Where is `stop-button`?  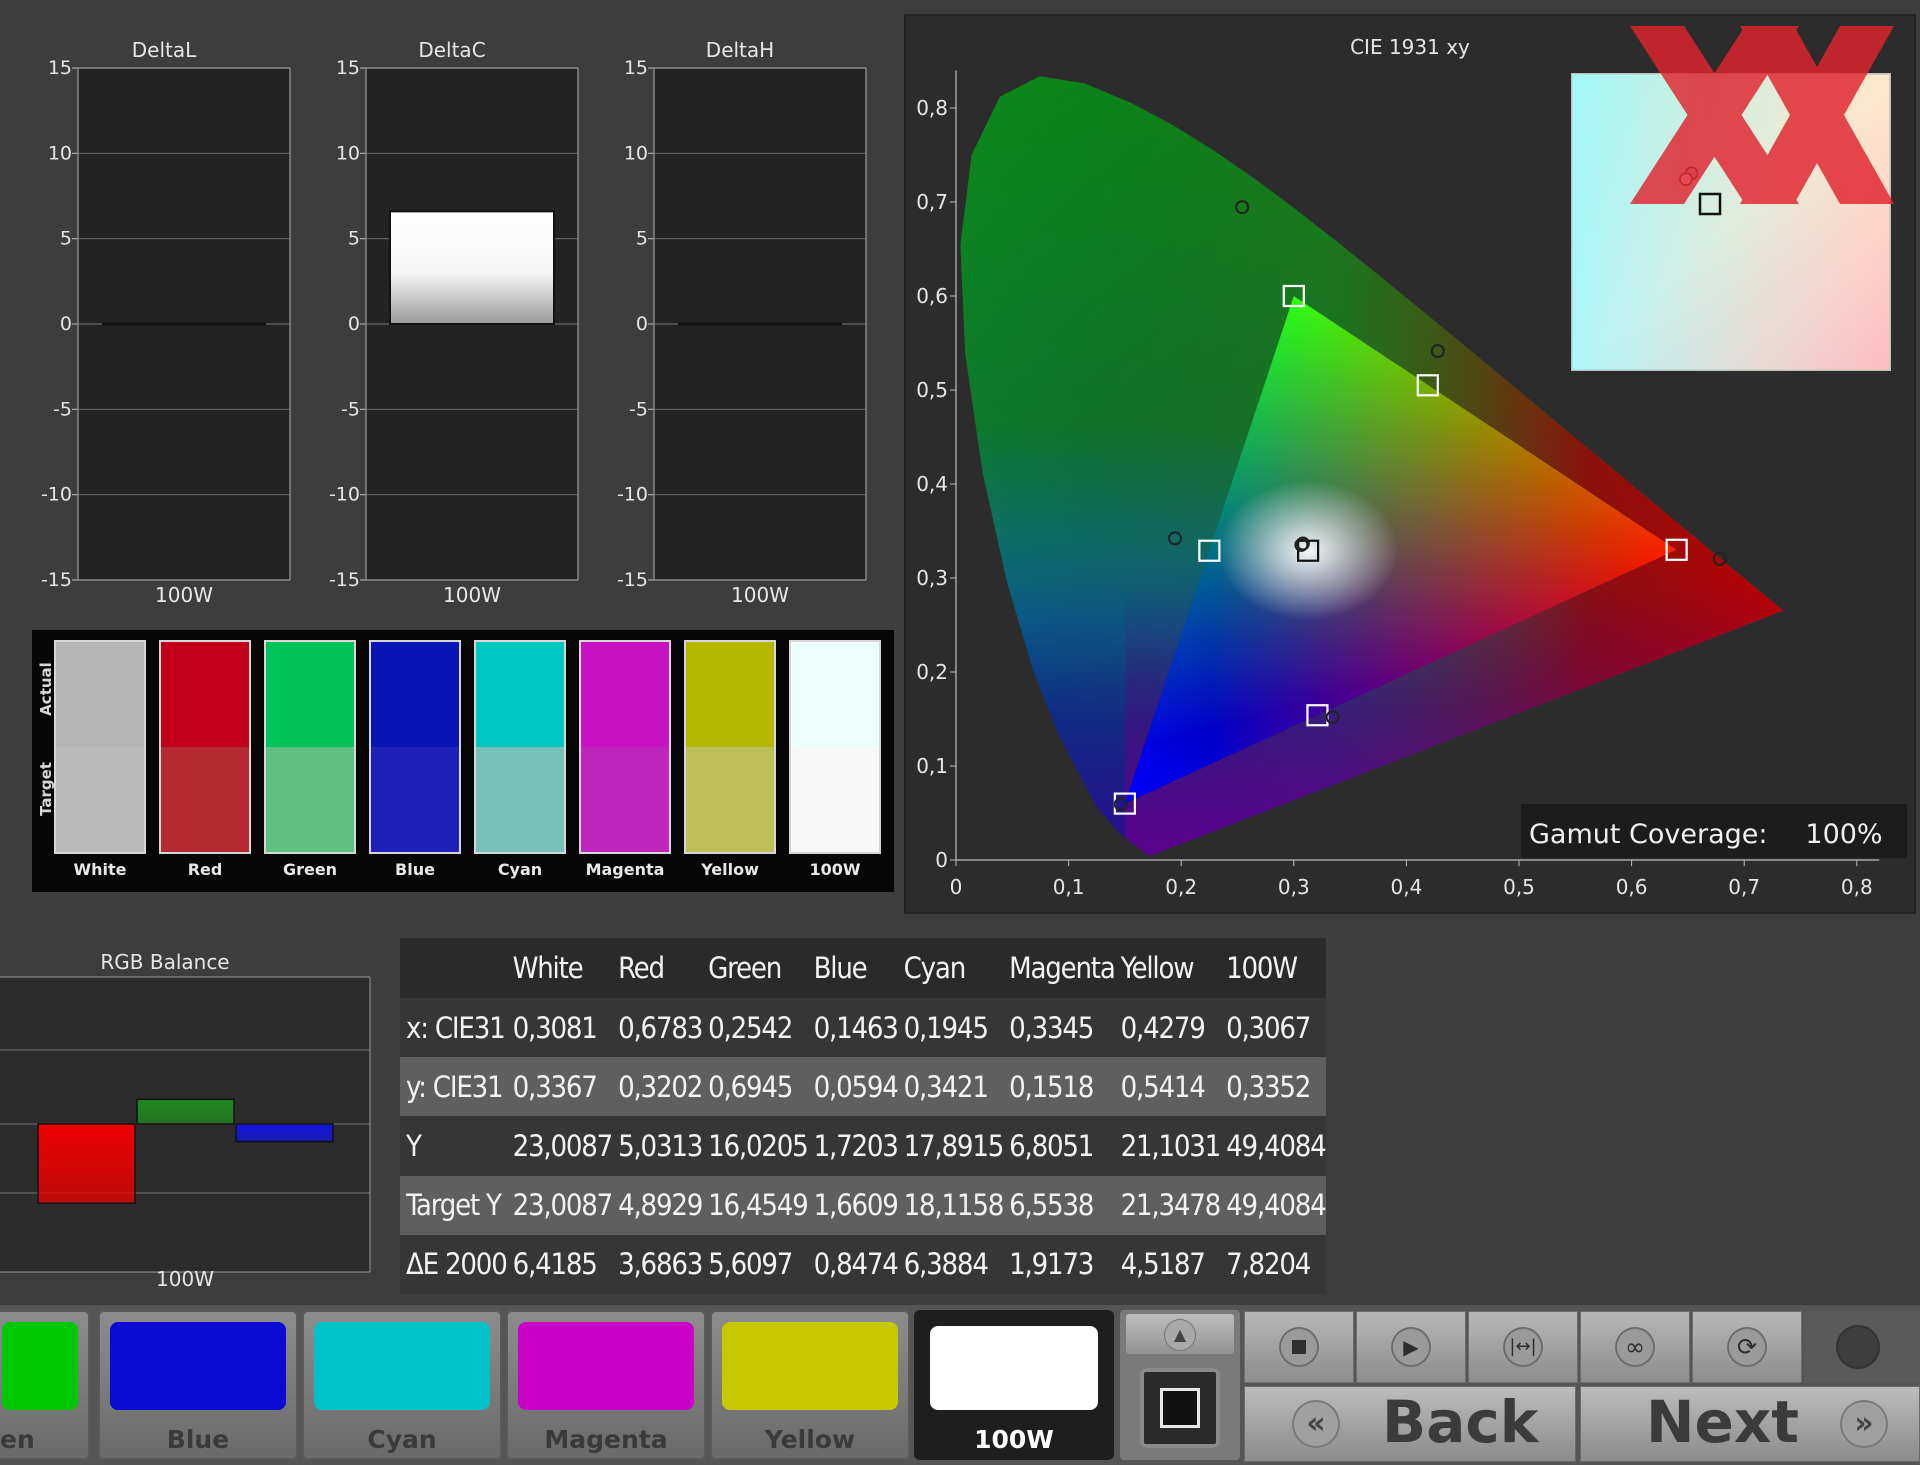 stop-button is located at coordinates (1299, 1347).